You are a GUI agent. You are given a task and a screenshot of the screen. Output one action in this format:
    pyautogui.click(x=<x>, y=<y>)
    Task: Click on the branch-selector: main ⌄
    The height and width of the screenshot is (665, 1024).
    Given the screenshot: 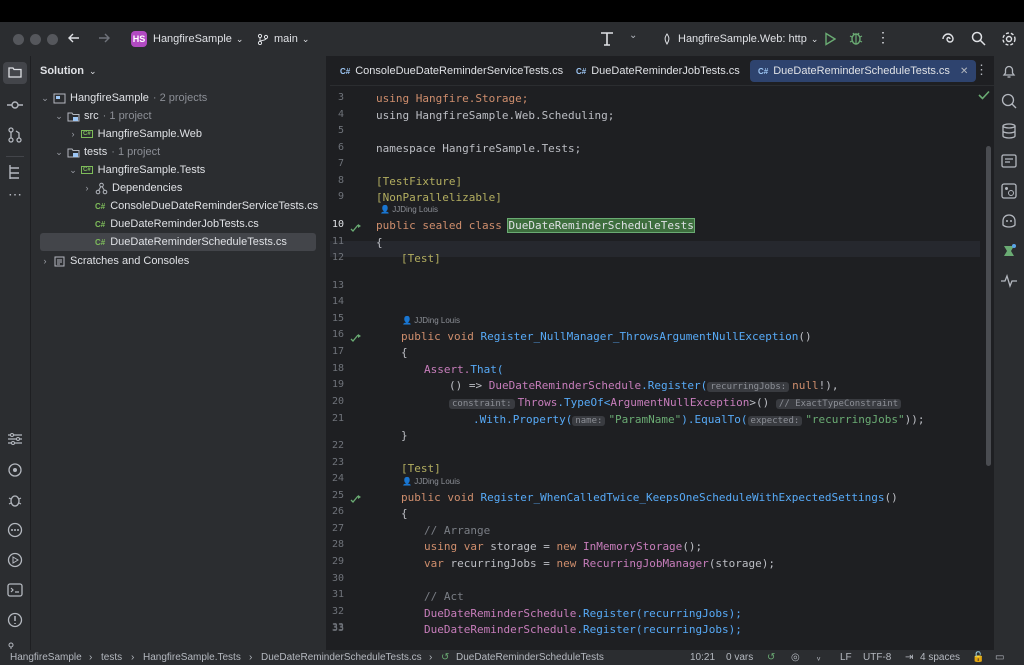 What is the action you would take?
    pyautogui.click(x=283, y=39)
    